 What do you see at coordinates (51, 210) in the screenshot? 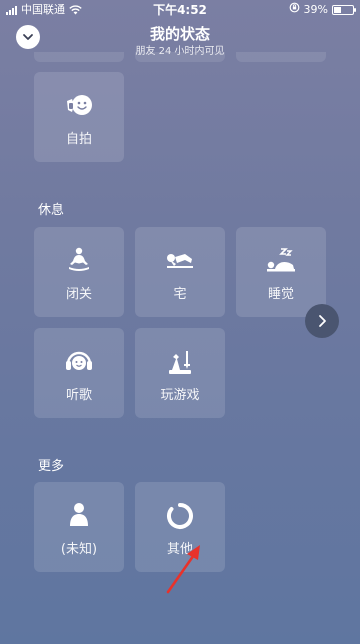
I see `section-title-rest: 休息` at bounding box center [51, 210].